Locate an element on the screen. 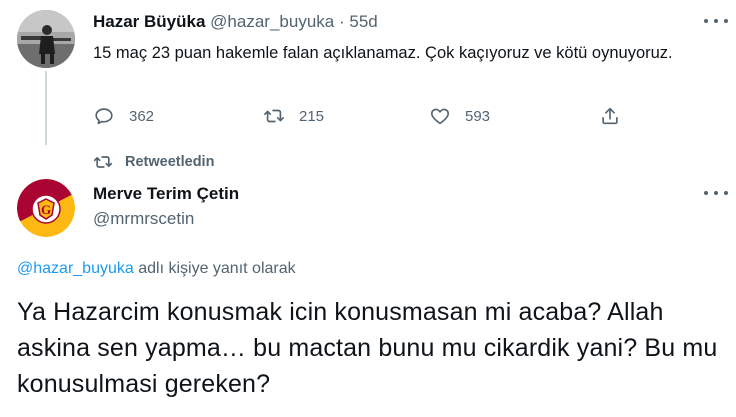  replying-to-label: adlı kişiye yanıt olarak is located at coordinates (214, 268).